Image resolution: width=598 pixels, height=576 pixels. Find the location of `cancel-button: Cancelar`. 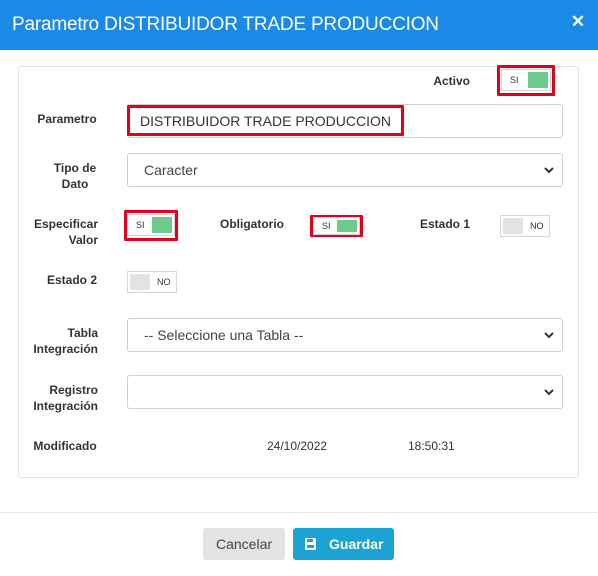

cancel-button: Cancelar is located at coordinates (244, 544).